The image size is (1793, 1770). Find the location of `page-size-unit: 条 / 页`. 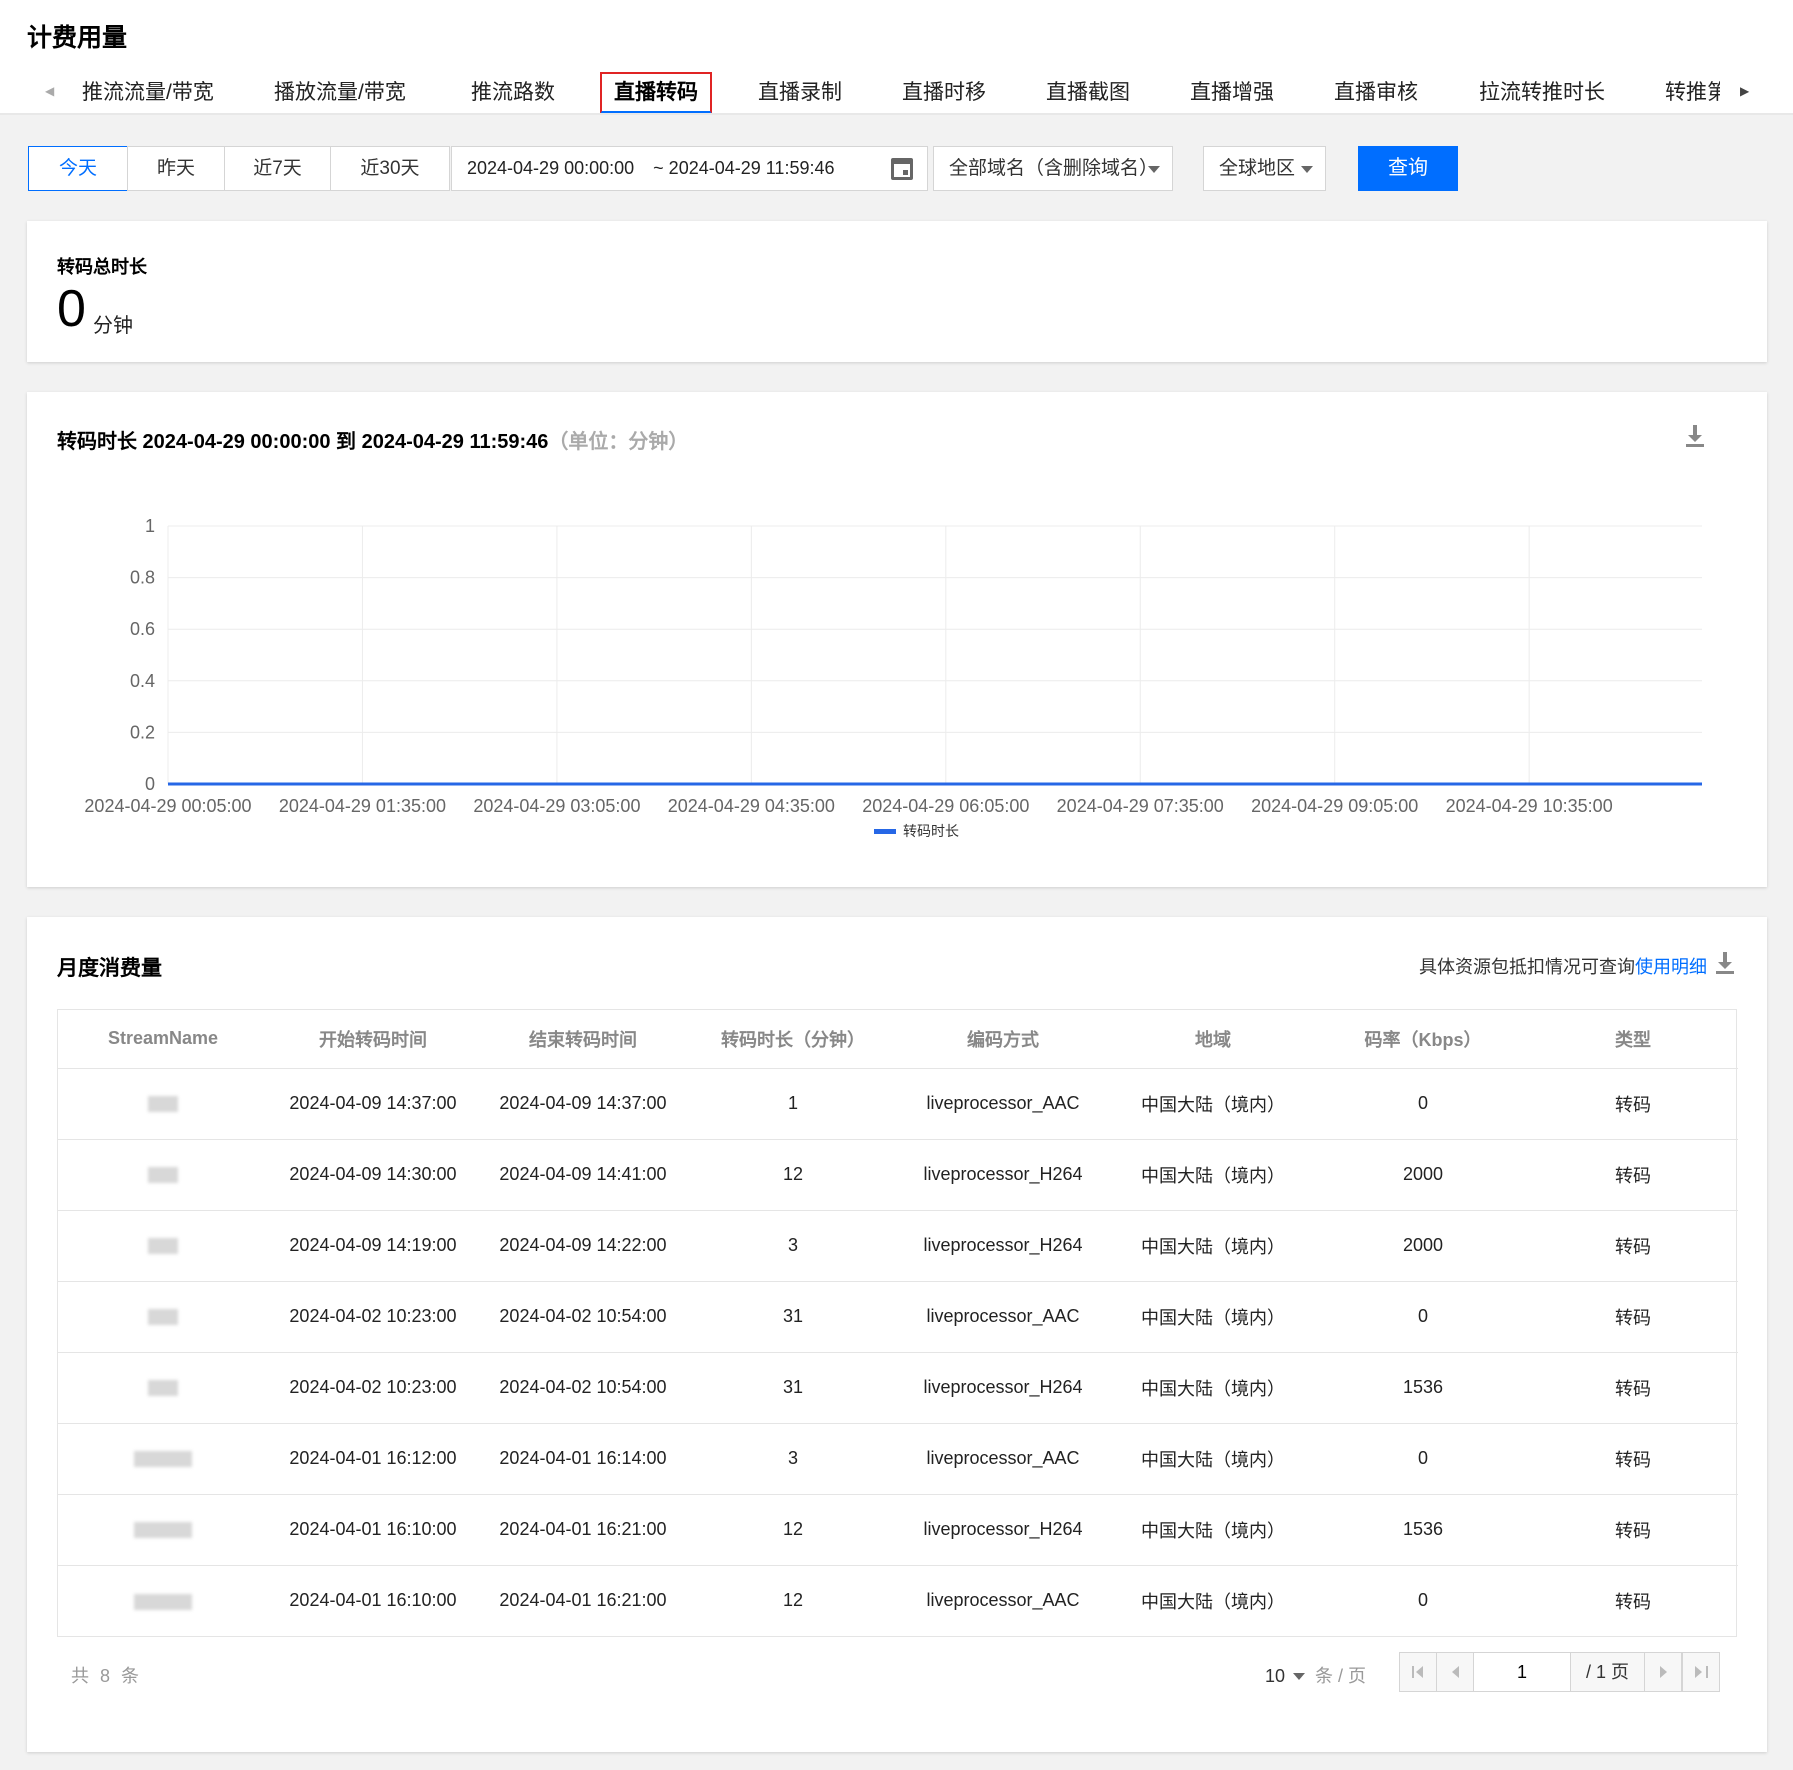

page-size-unit: 条 / 页 is located at coordinates (1341, 1676).